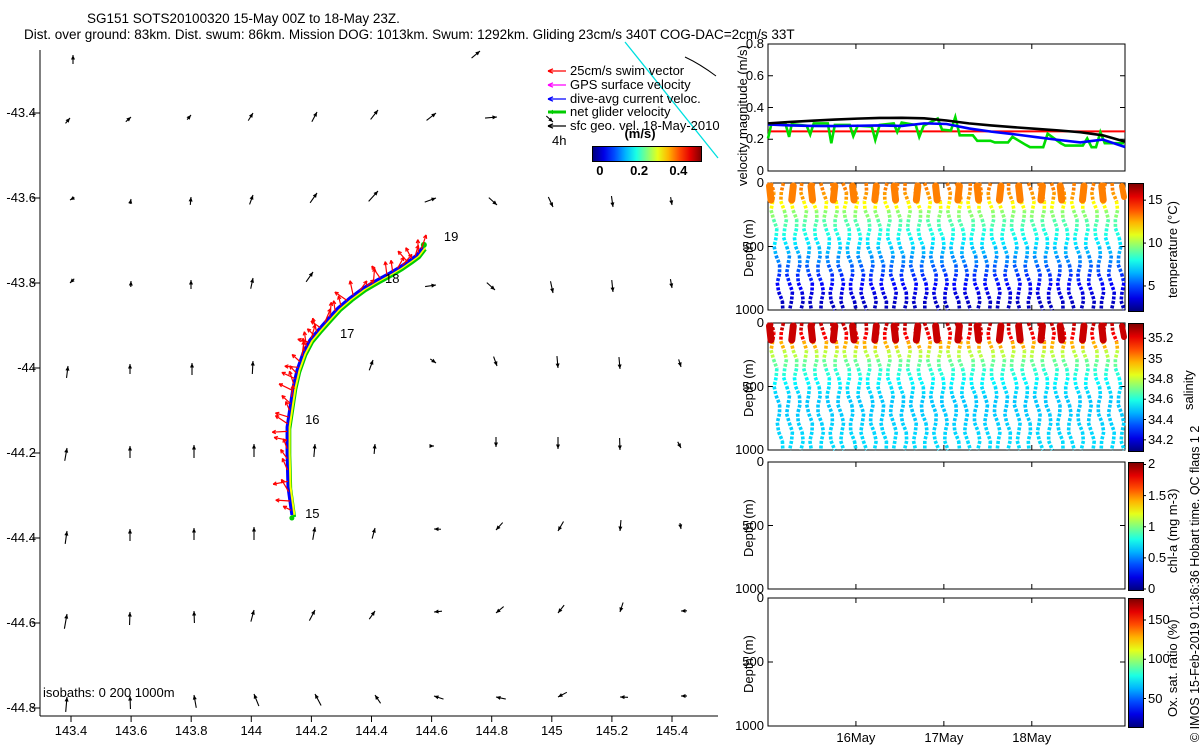 This screenshot has width=1200, height=750. Describe the element at coordinates (1155, 358) in the screenshot. I see `salinity-colorbar-tick: 35` at that location.